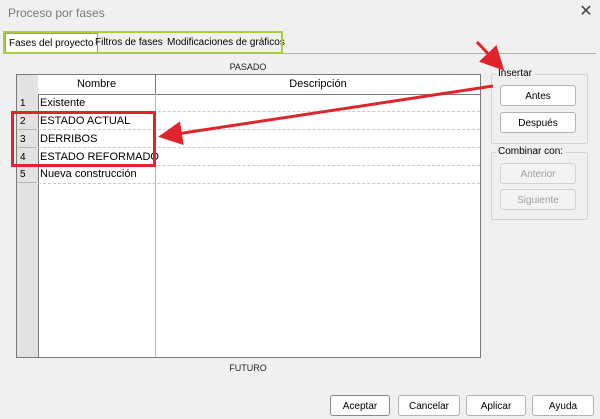  I want to click on arrow-to-insert-group, so click(490, 55).